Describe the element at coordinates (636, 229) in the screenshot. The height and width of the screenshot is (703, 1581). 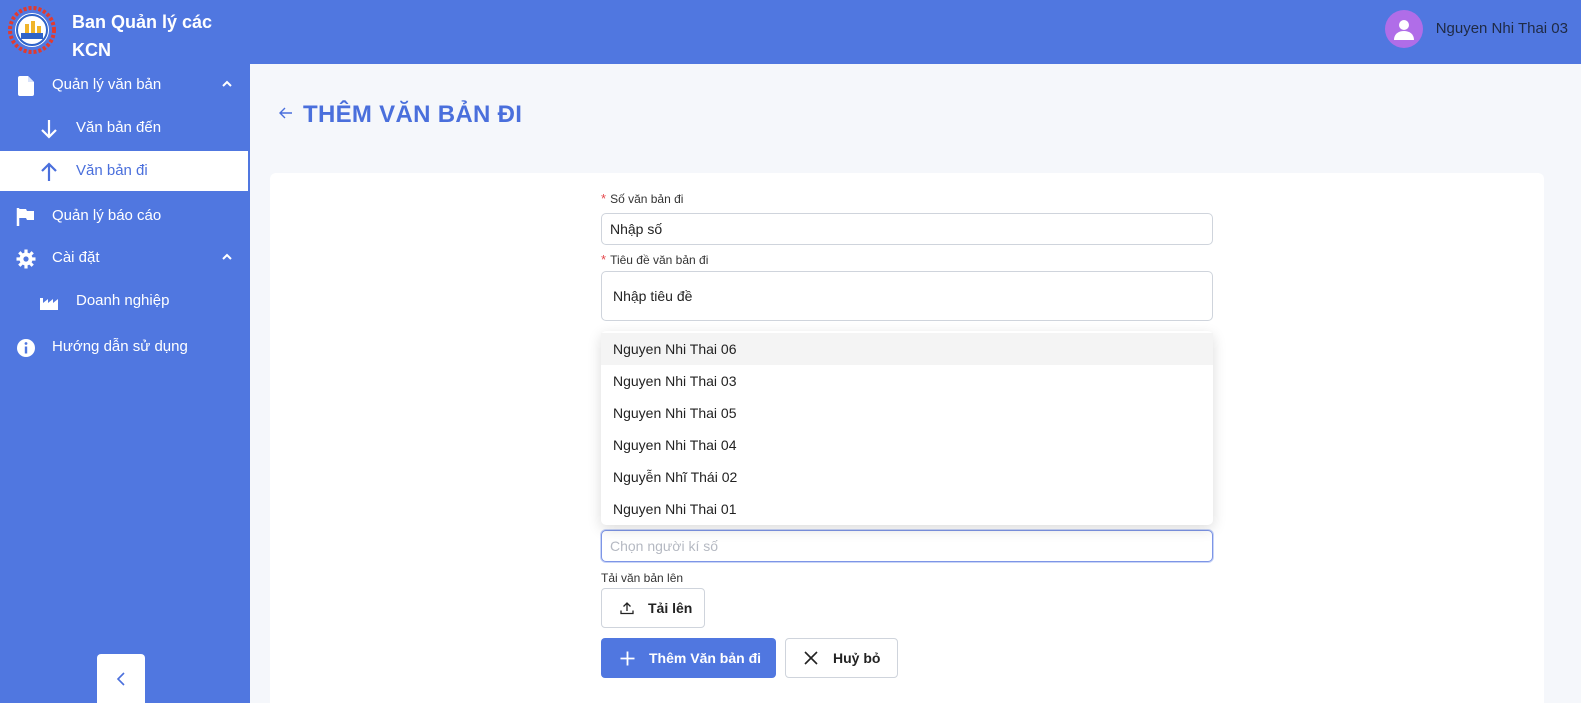
I see `number-input-value: Nhập số` at that location.